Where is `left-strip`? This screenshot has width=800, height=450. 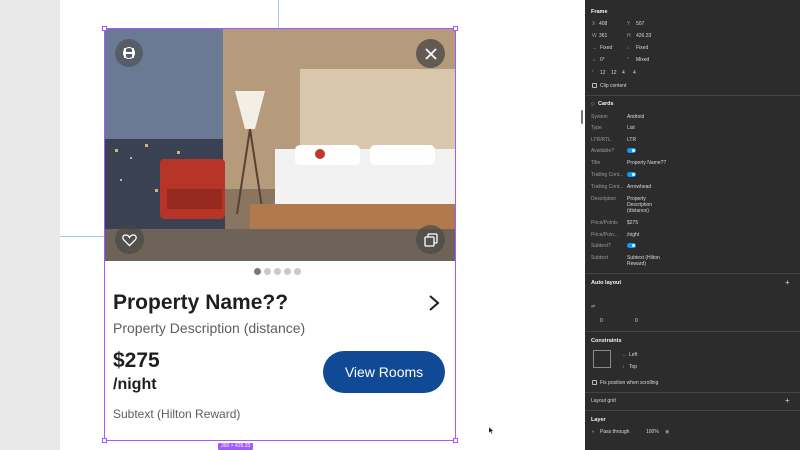 left-strip is located at coordinates (30, 225).